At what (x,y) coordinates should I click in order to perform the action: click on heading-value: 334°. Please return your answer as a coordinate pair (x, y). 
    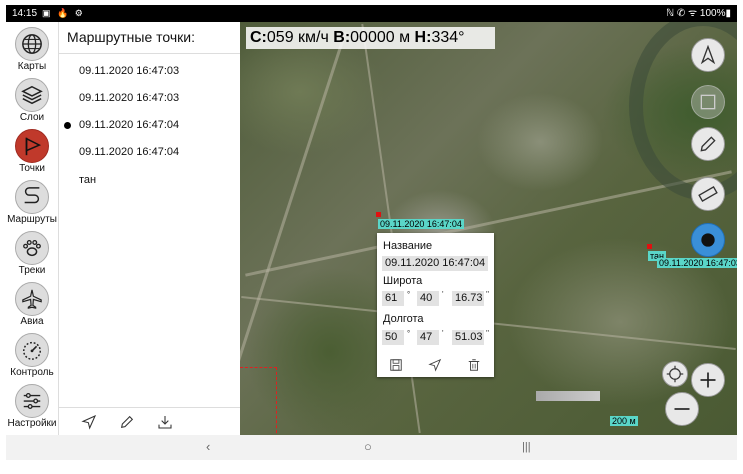
    Looking at the image, I should click on (448, 37).